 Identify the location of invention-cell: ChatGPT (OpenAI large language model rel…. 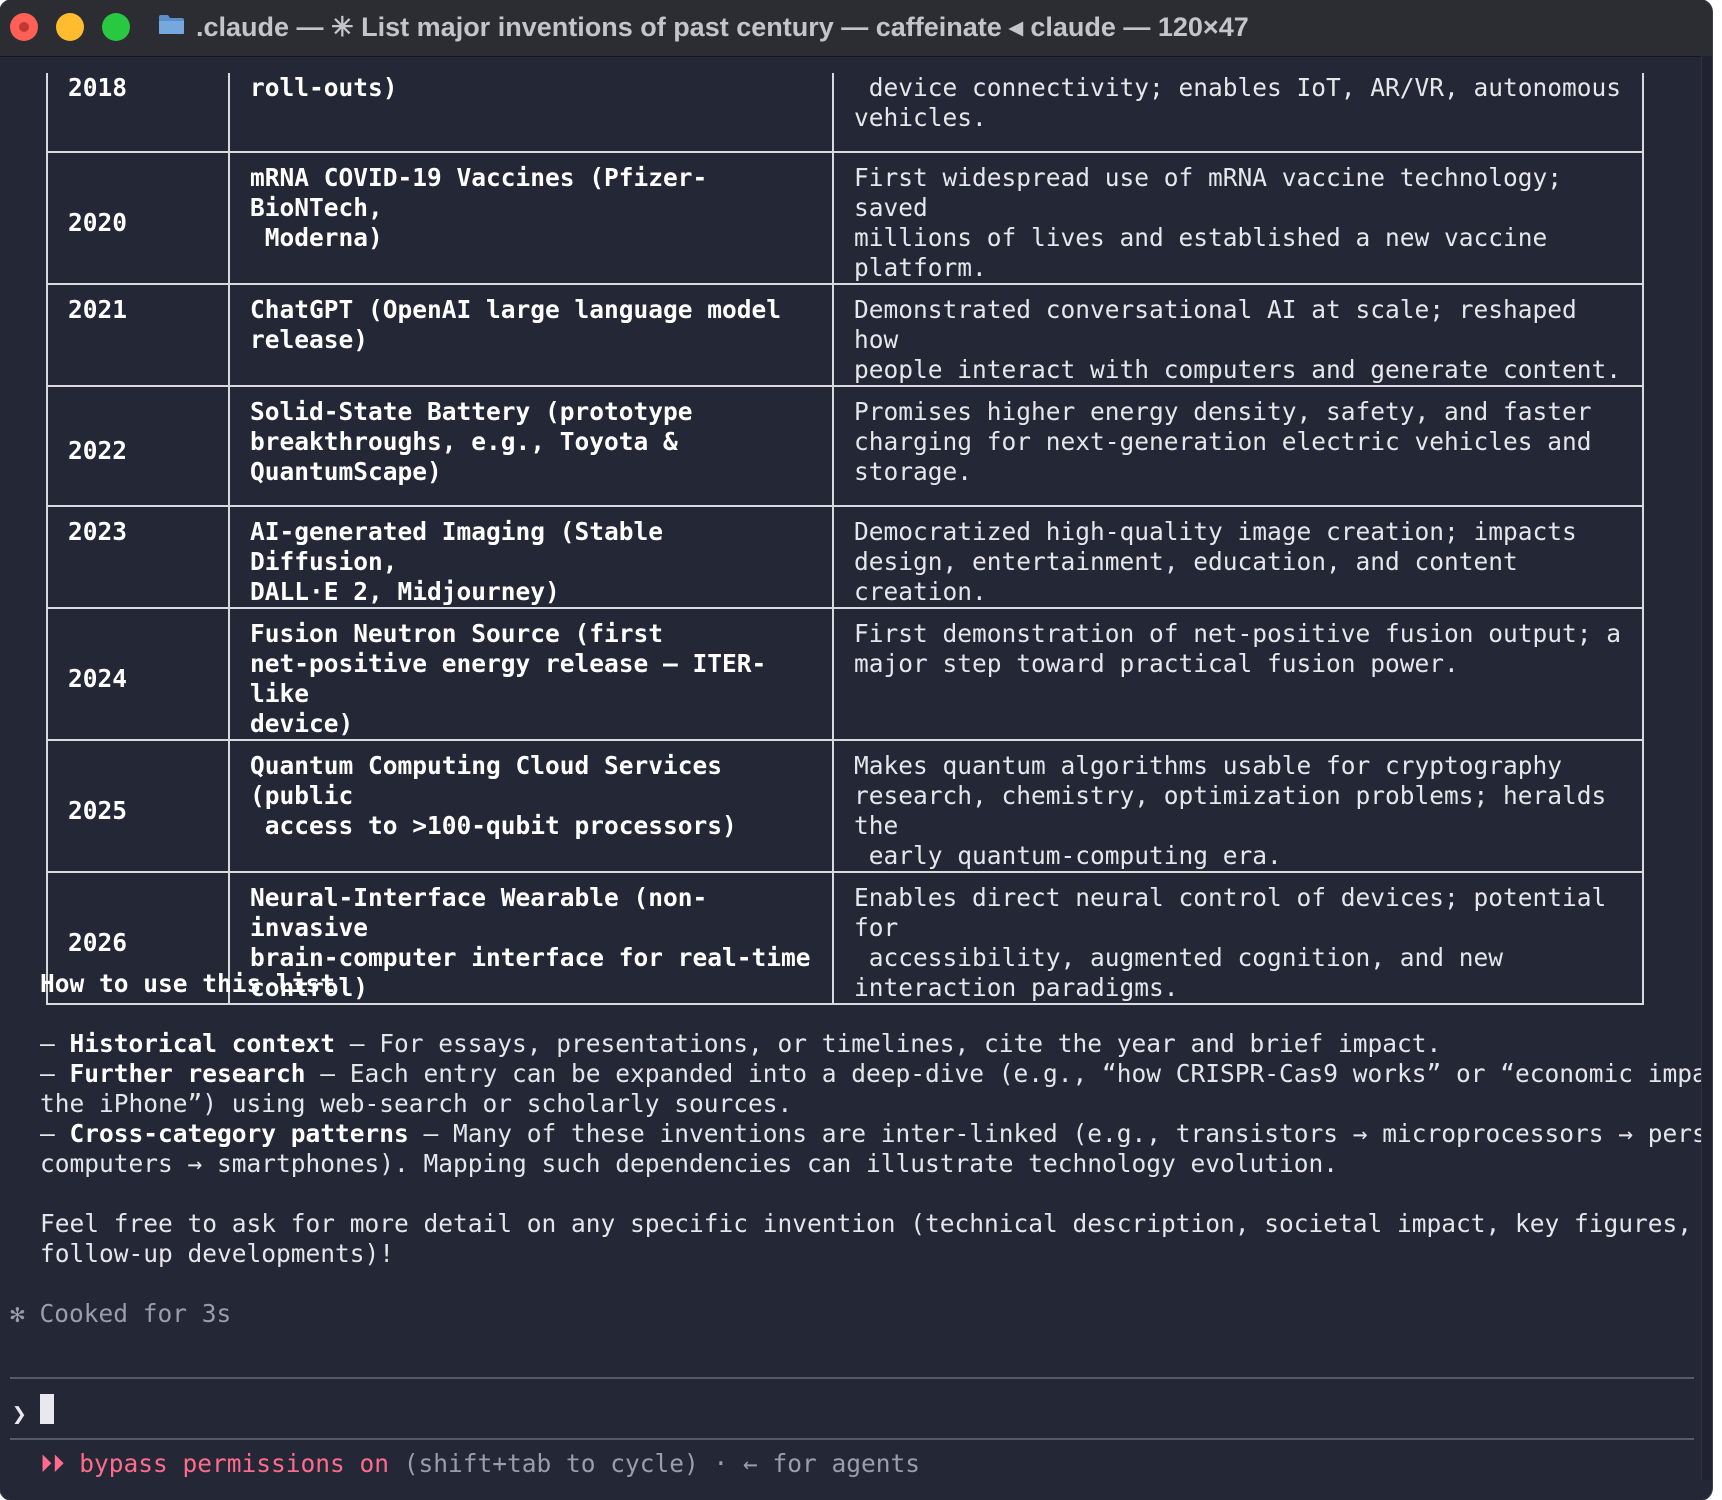
(531, 335).